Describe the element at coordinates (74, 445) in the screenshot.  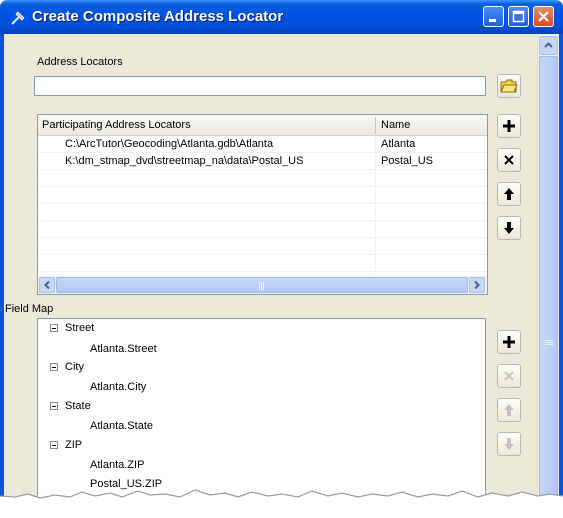
I see `tree-node-label: ZIP` at that location.